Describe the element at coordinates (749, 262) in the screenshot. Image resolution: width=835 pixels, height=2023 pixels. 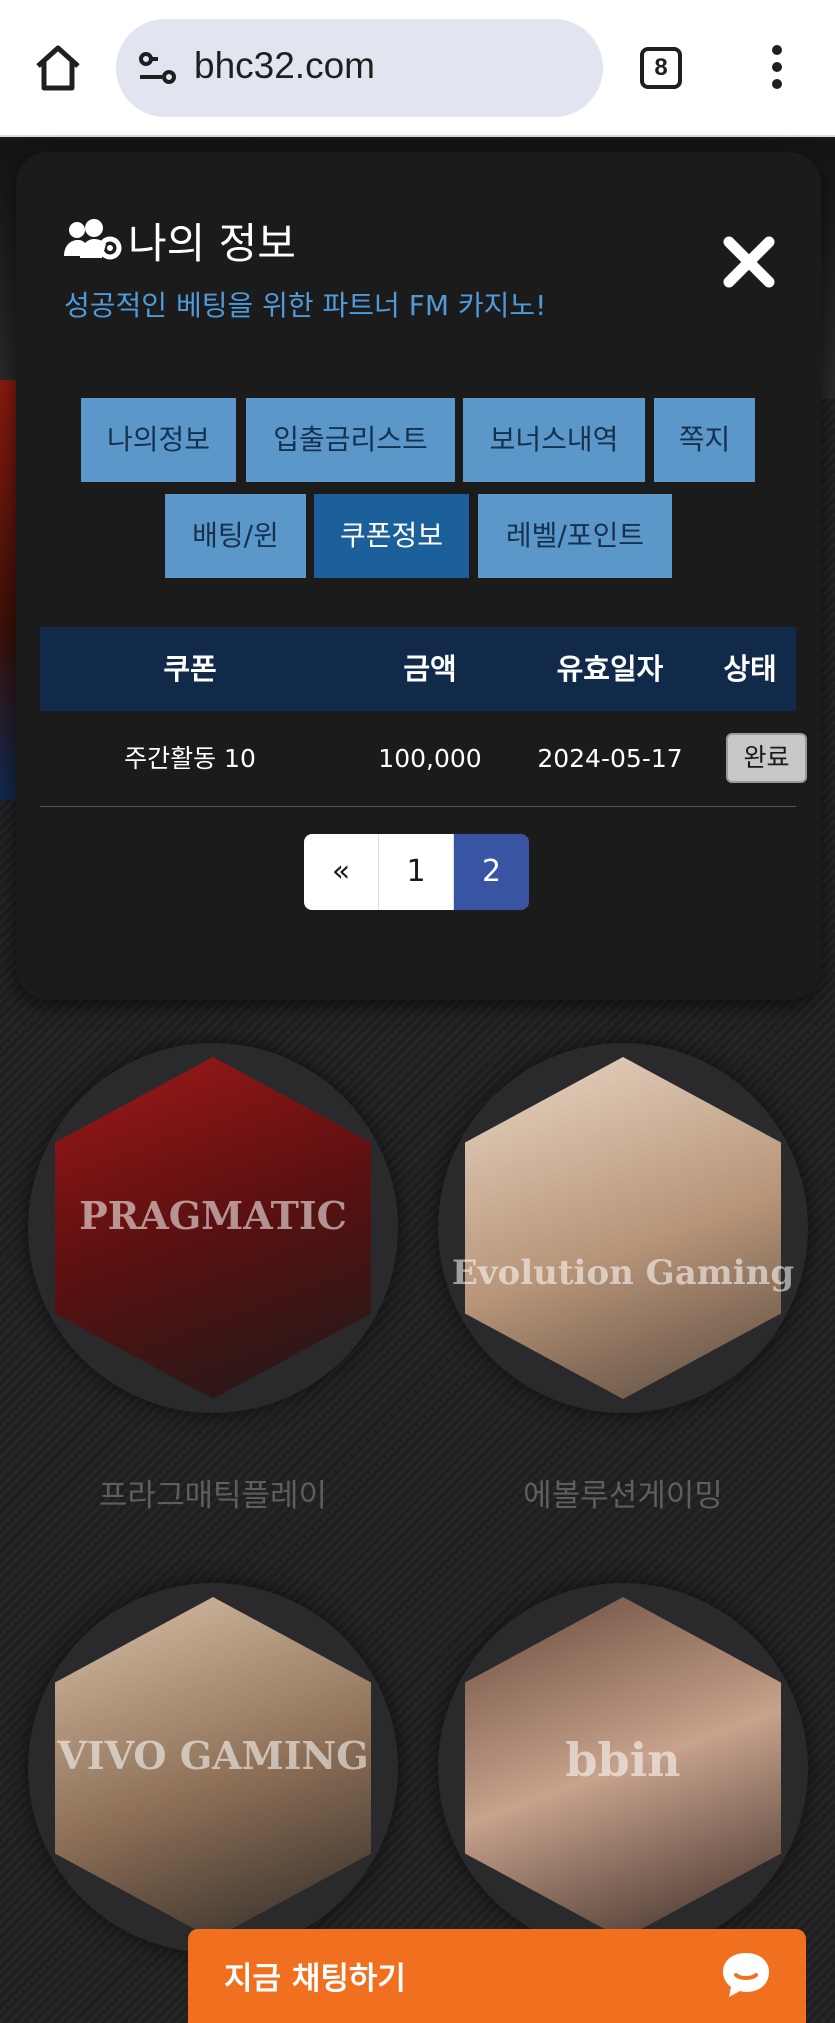
I see `close-icon` at that location.